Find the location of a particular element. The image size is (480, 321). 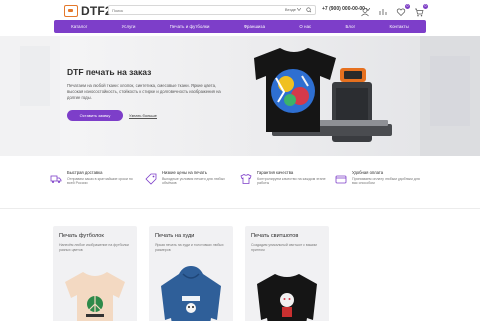

tshirt-press-image is located at coordinates (323, 95).